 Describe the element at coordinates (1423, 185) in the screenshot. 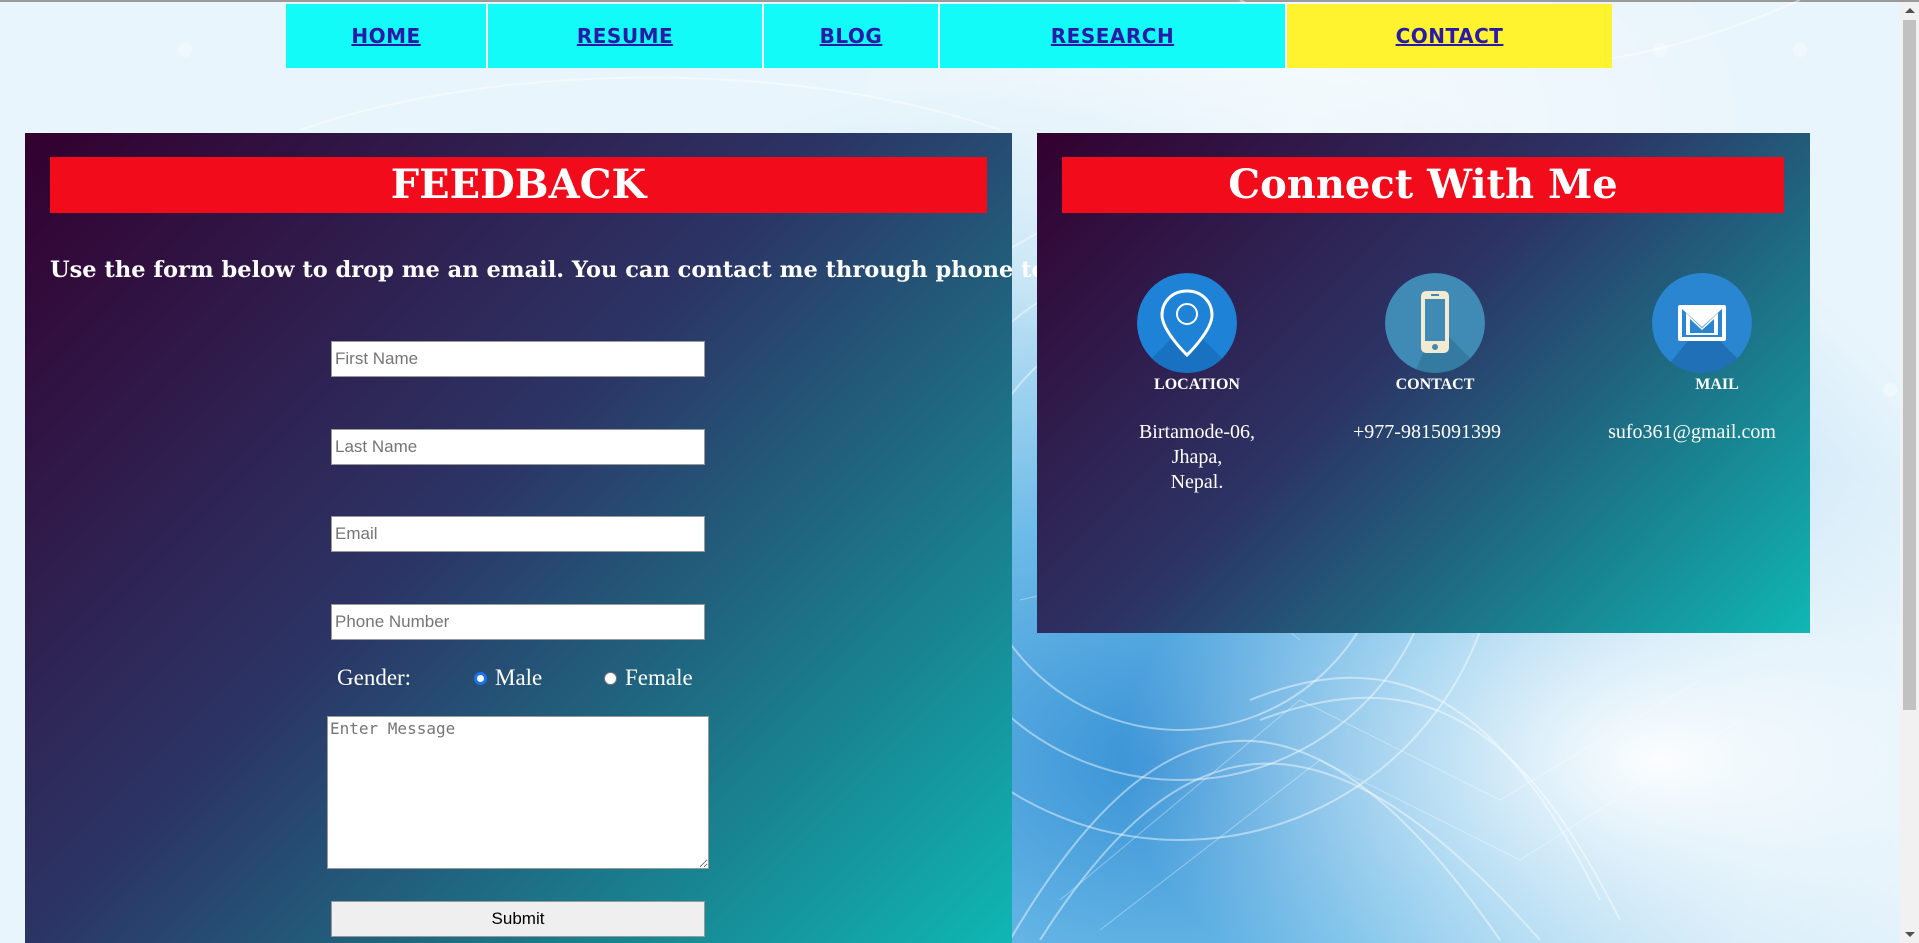

I see `connect-title: Connect With Me` at that location.